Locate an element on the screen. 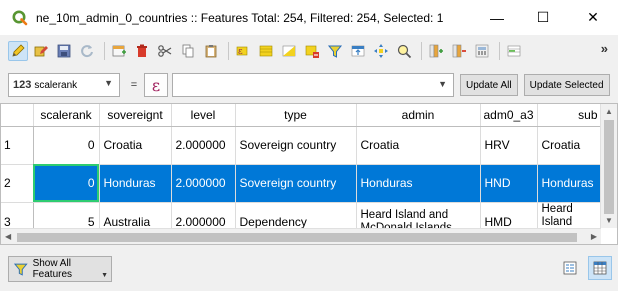 Image resolution: width=618 pixels, height=291 pixels. select-all-icon is located at coordinates (266, 51).